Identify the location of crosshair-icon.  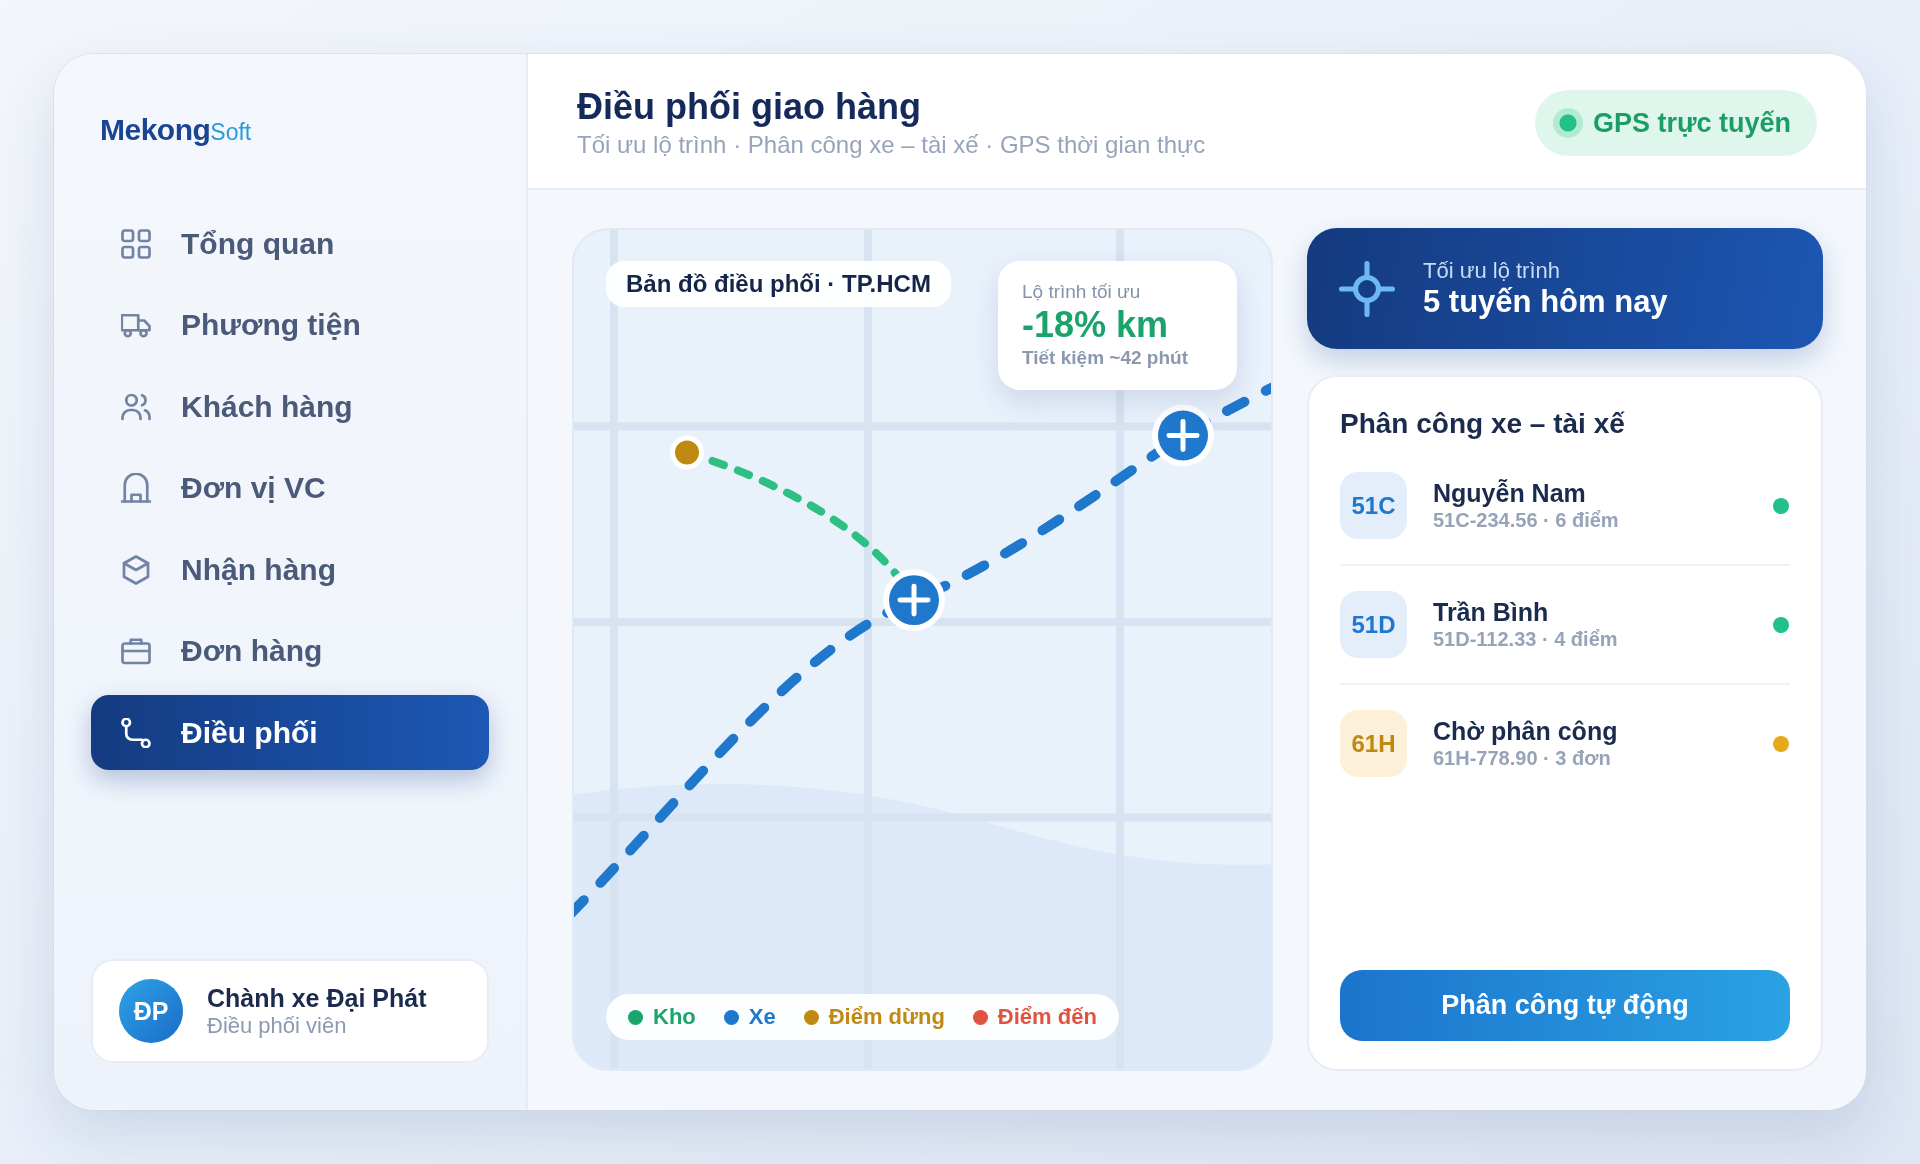
(1367, 288).